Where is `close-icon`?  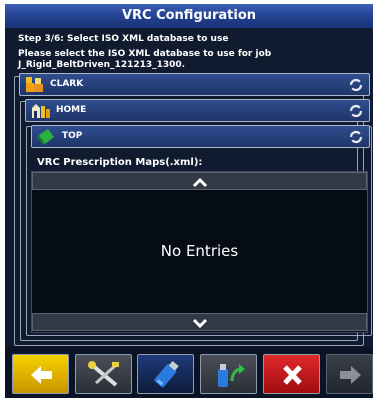 close-icon is located at coordinates (292, 375).